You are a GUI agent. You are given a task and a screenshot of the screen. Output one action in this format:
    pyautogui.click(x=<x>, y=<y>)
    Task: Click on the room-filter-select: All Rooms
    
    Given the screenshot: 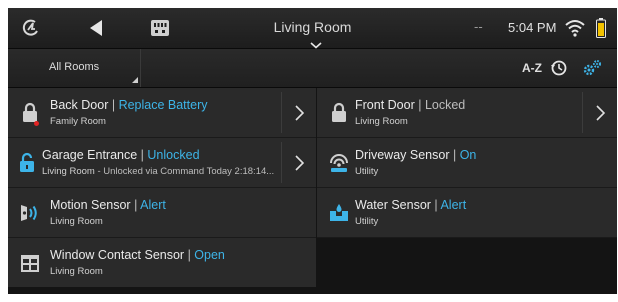 What is the action you would take?
    pyautogui.click(x=74, y=68)
    